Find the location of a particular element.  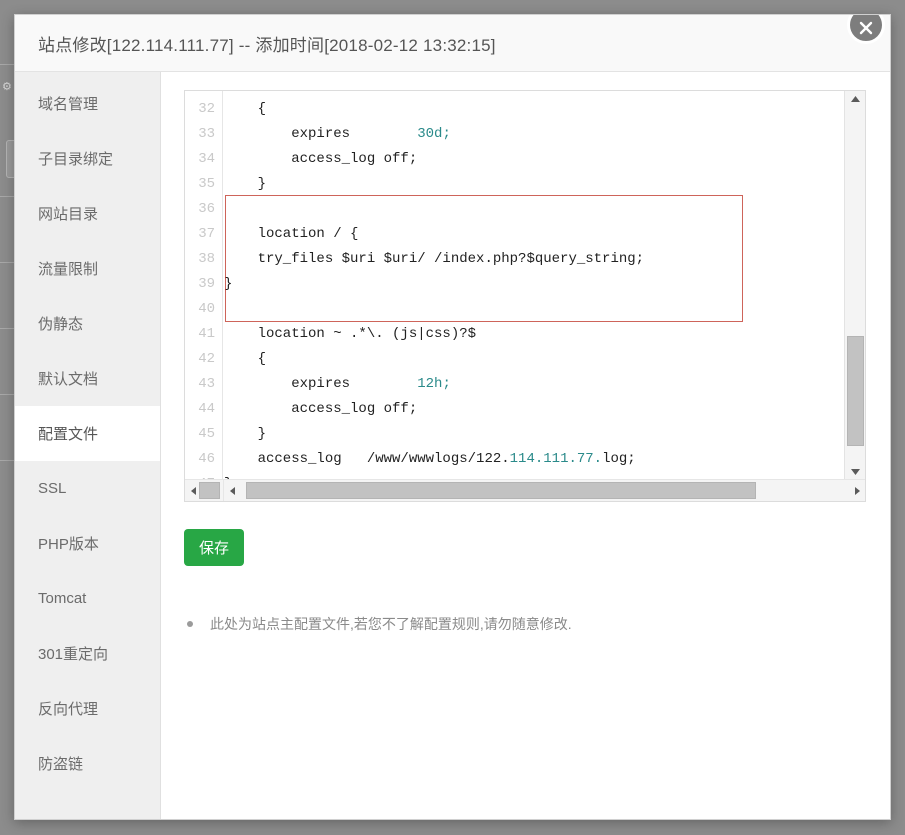

sidebar-item-label: 流量限制 is located at coordinates (68, 269).